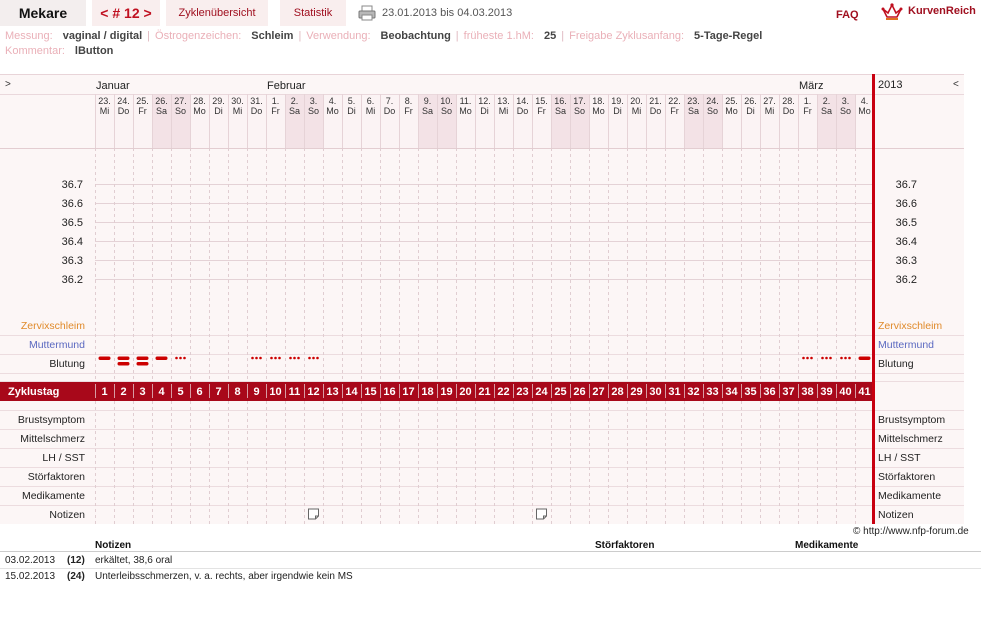 The image size is (981, 618). What do you see at coordinates (503, 392) in the screenshot?
I see `cycle-day-number: 22` at bounding box center [503, 392].